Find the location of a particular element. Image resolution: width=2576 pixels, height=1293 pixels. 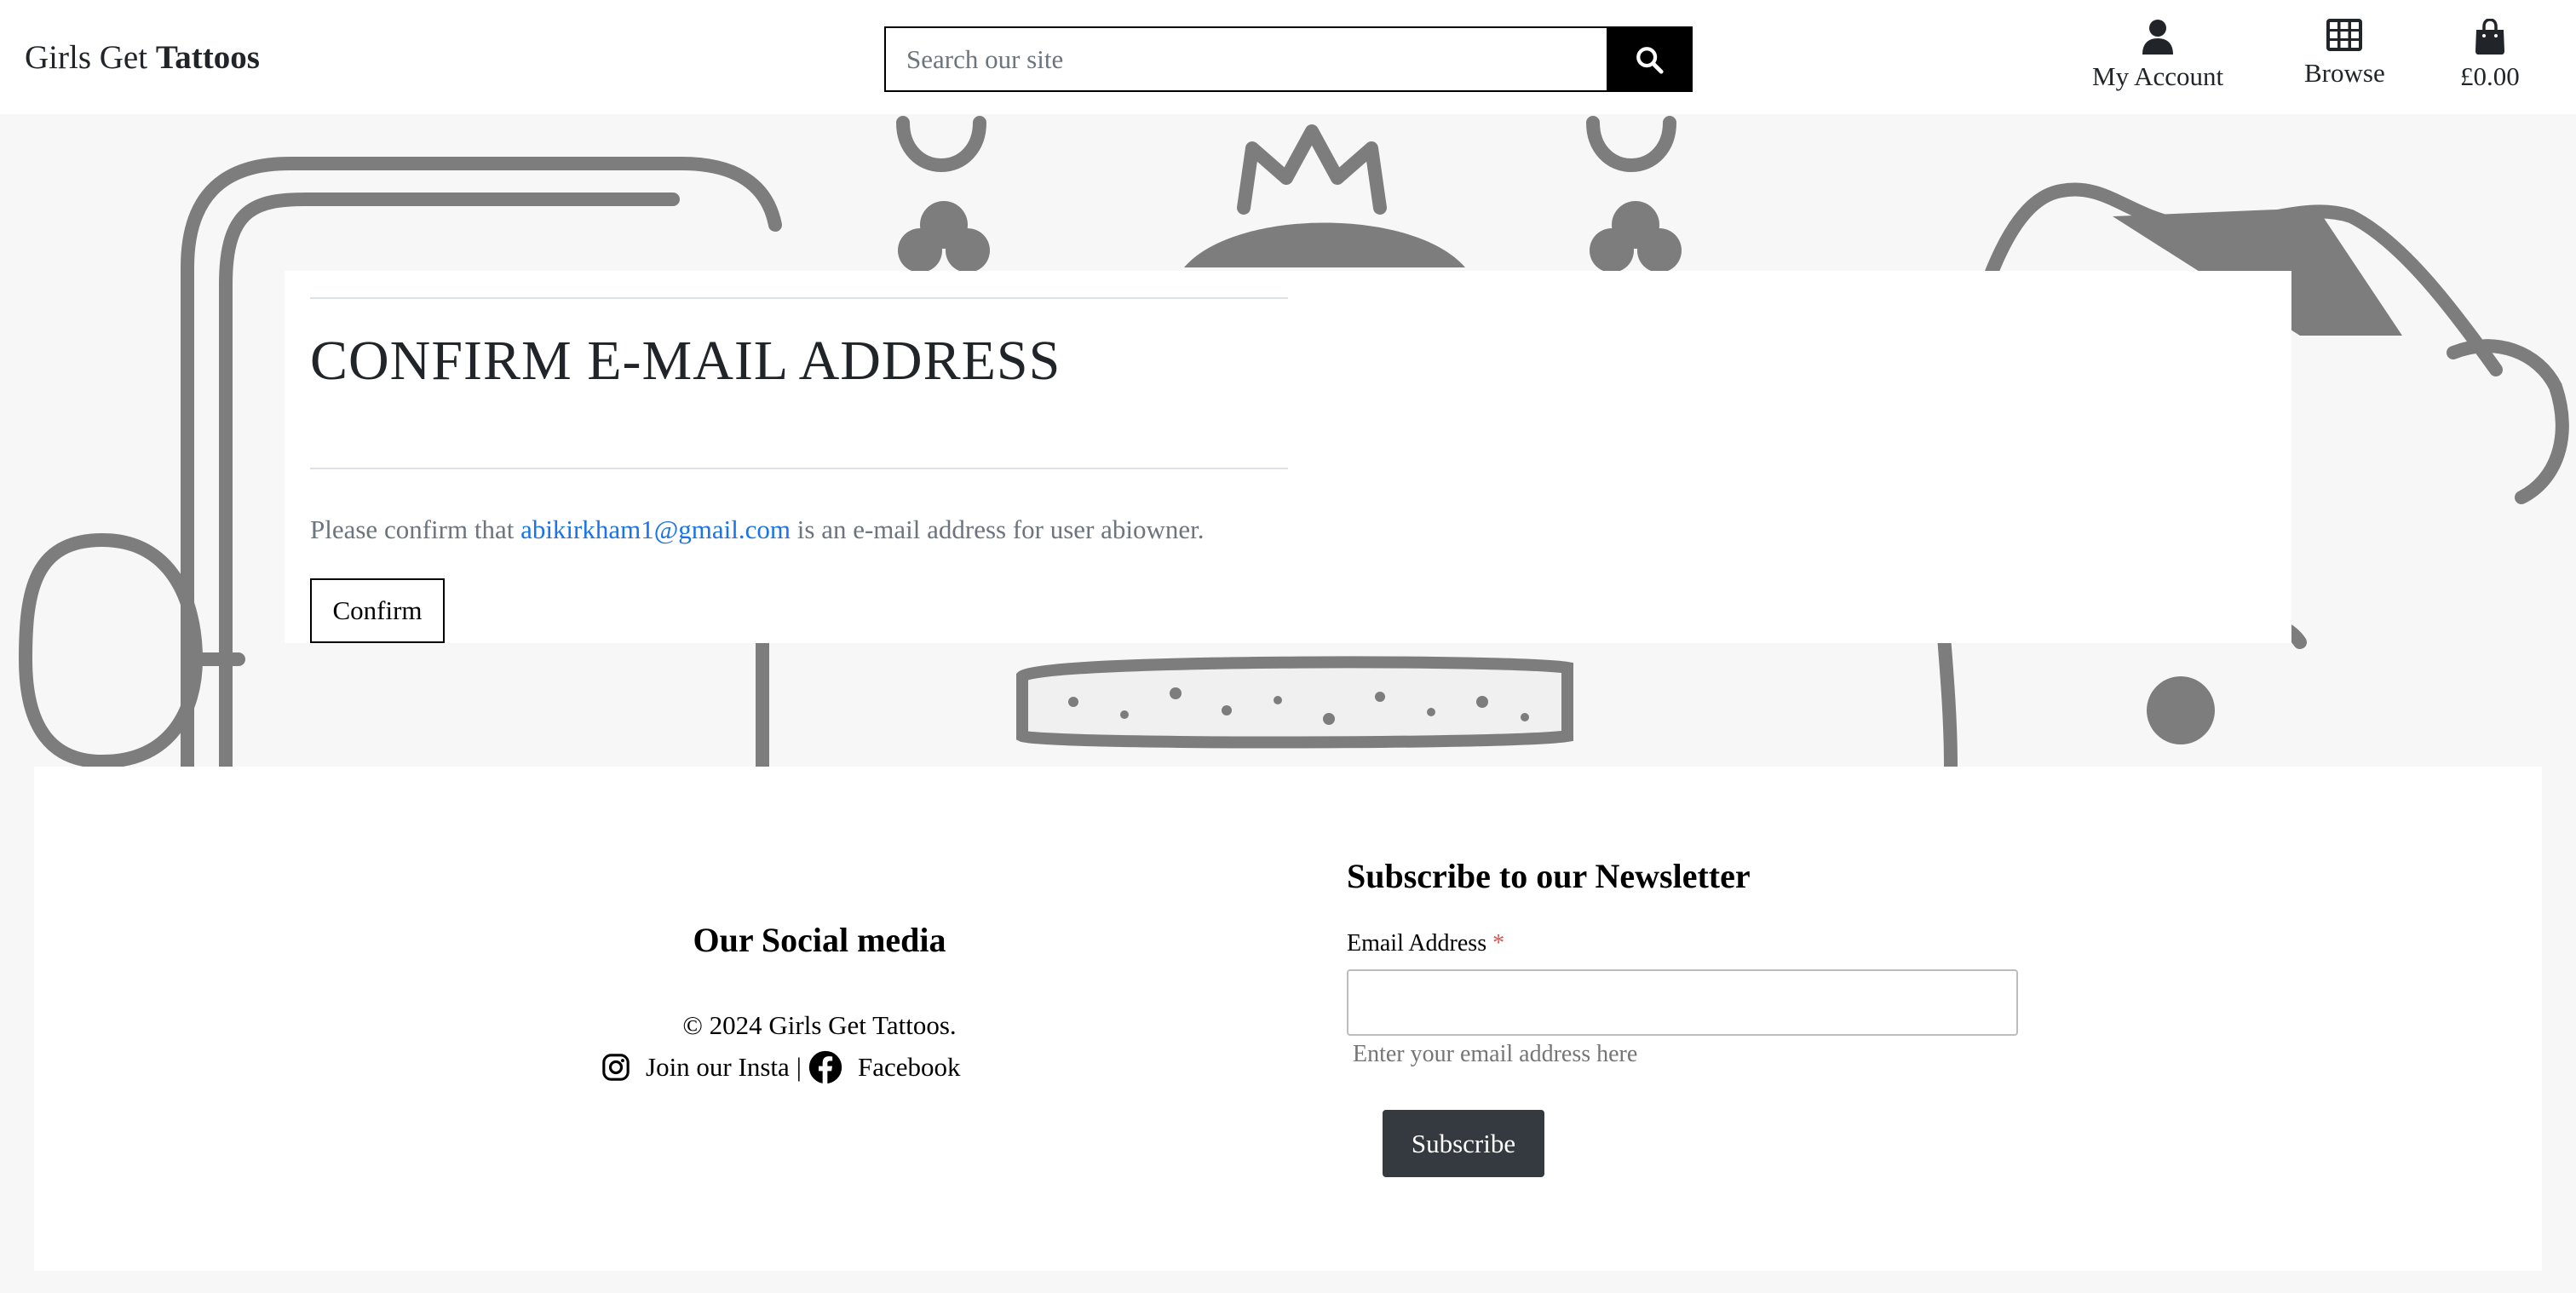

email-field-label: Email Address * is located at coordinates (1426, 943).